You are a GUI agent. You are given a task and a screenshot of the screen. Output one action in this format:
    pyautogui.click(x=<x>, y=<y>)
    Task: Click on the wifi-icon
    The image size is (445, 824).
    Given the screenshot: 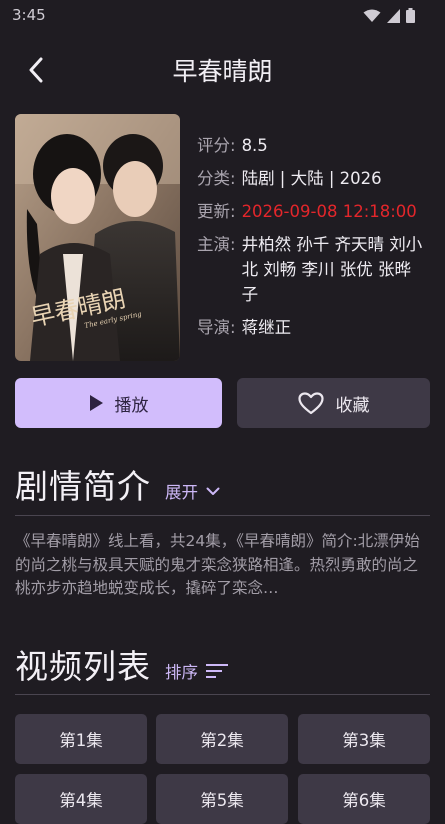 What is the action you would take?
    pyautogui.click(x=372, y=15)
    